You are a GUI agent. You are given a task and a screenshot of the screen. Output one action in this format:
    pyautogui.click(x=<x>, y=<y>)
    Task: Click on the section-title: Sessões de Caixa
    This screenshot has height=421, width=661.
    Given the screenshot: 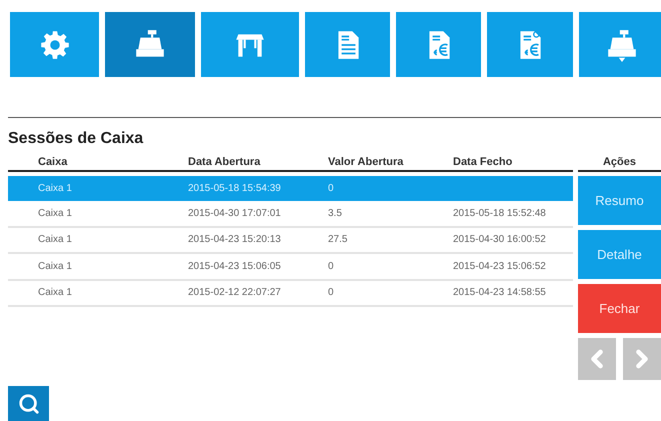 What is the action you would take?
    pyautogui.click(x=76, y=139)
    